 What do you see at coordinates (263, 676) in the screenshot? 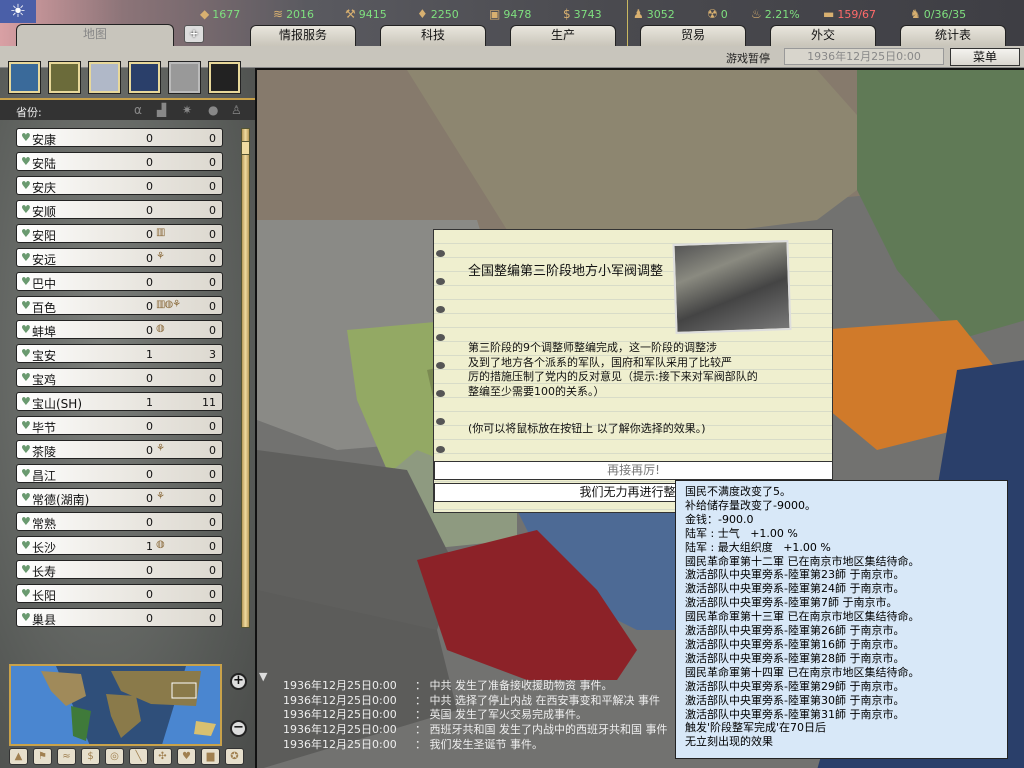
I see `log-collapse-icon: ▼` at bounding box center [263, 676].